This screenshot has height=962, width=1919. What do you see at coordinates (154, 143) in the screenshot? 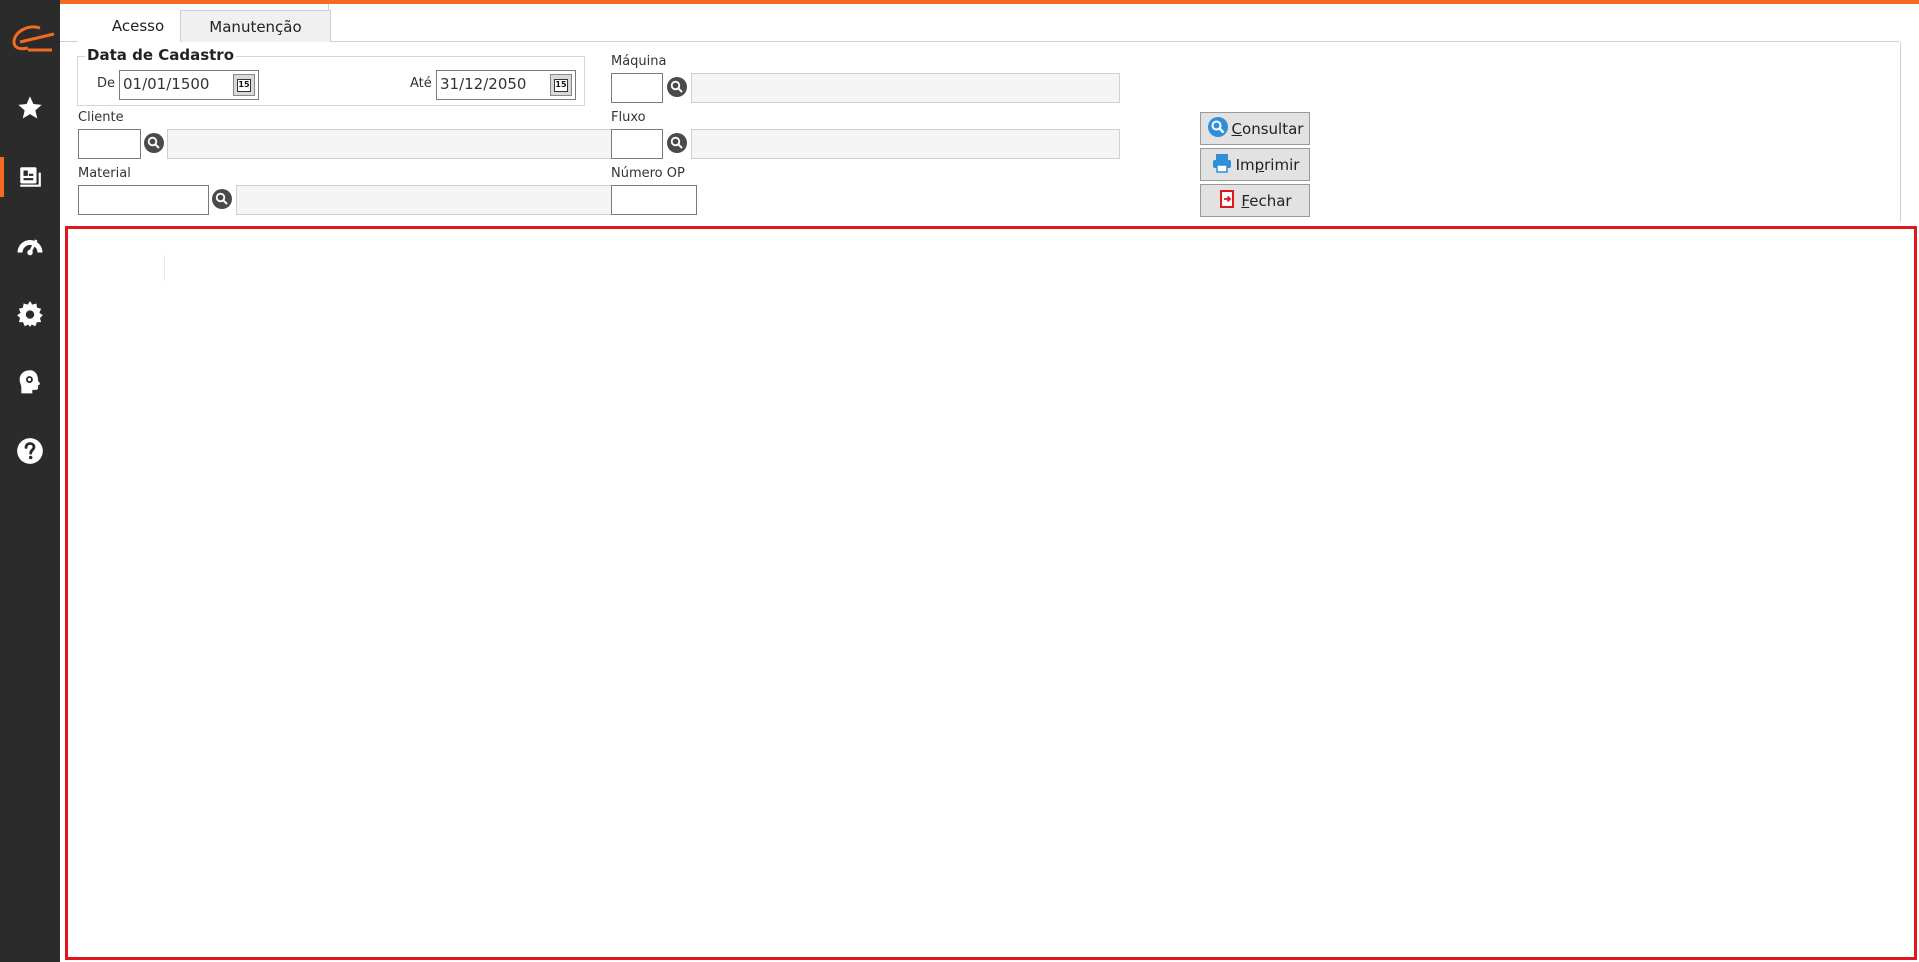
I see `cliente-search-icon` at bounding box center [154, 143].